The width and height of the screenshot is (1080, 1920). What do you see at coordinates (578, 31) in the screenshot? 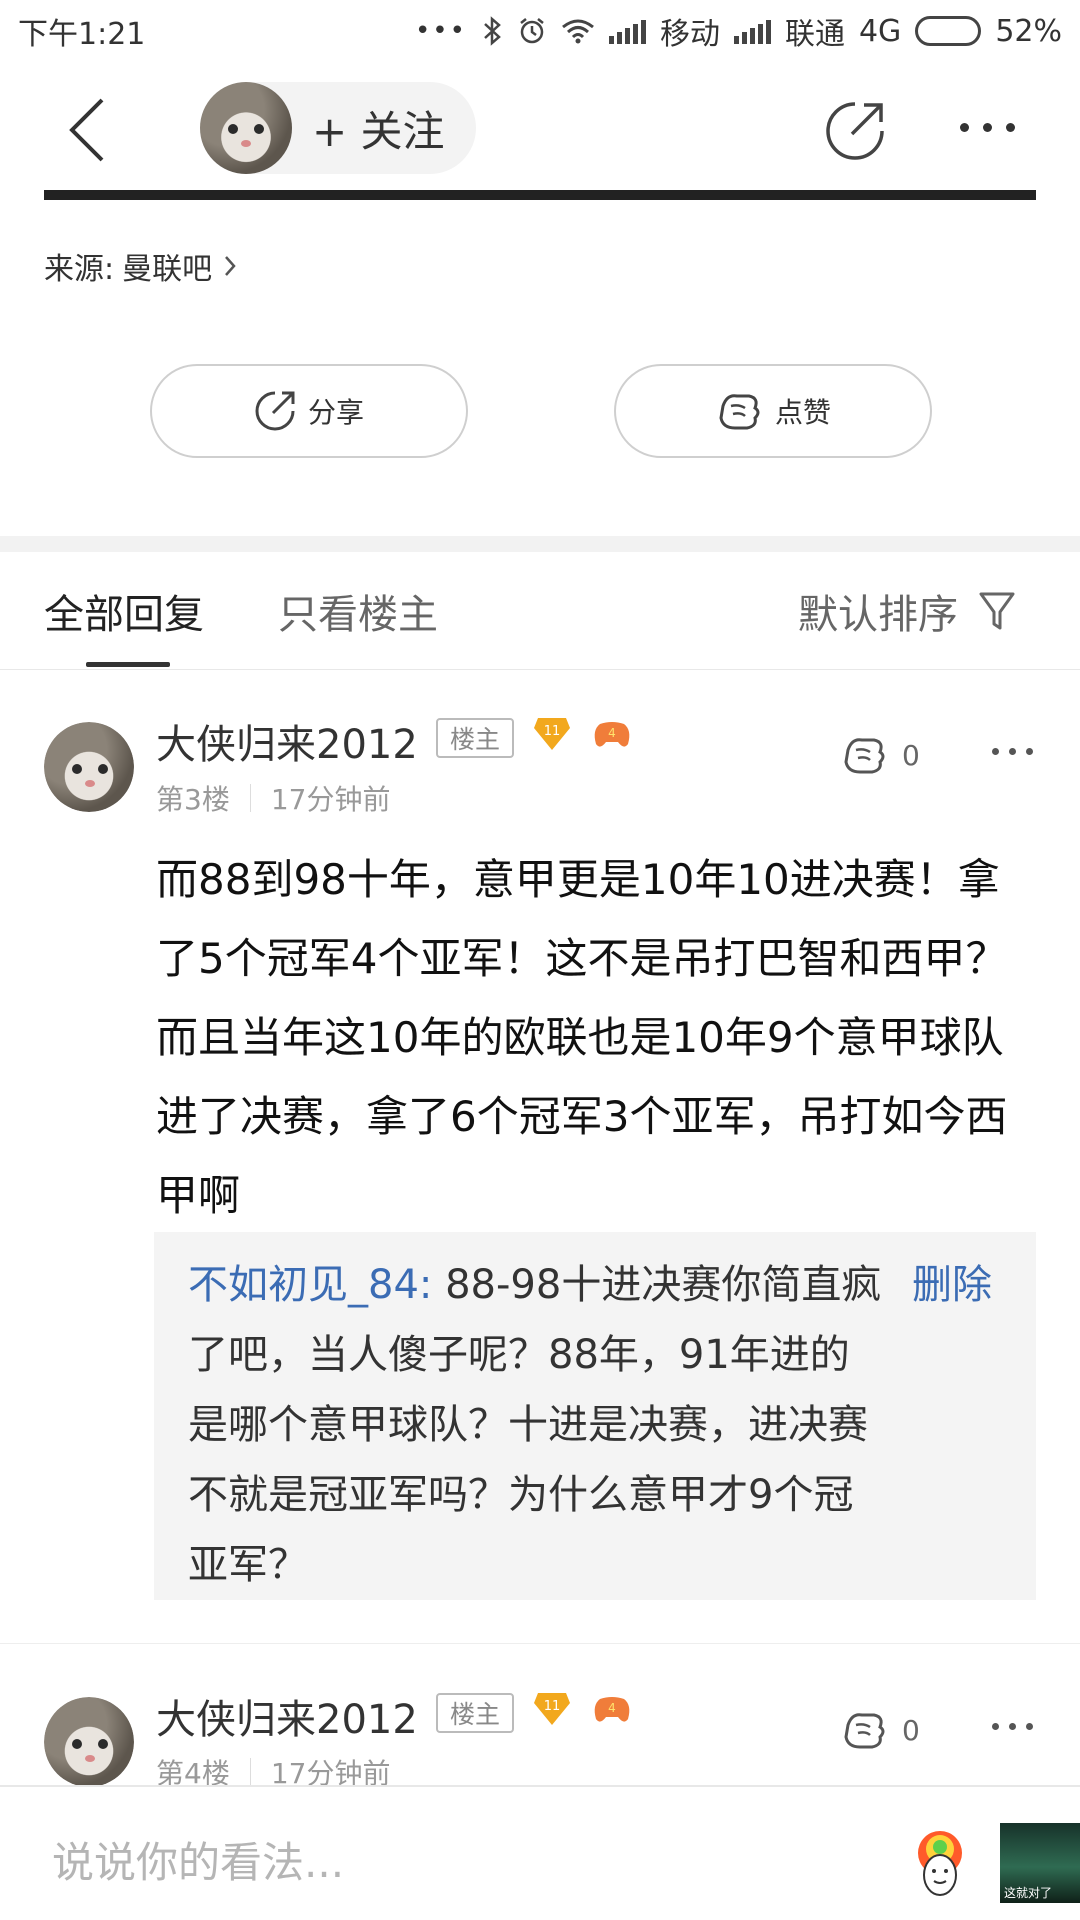
I see `wifi-icon` at bounding box center [578, 31].